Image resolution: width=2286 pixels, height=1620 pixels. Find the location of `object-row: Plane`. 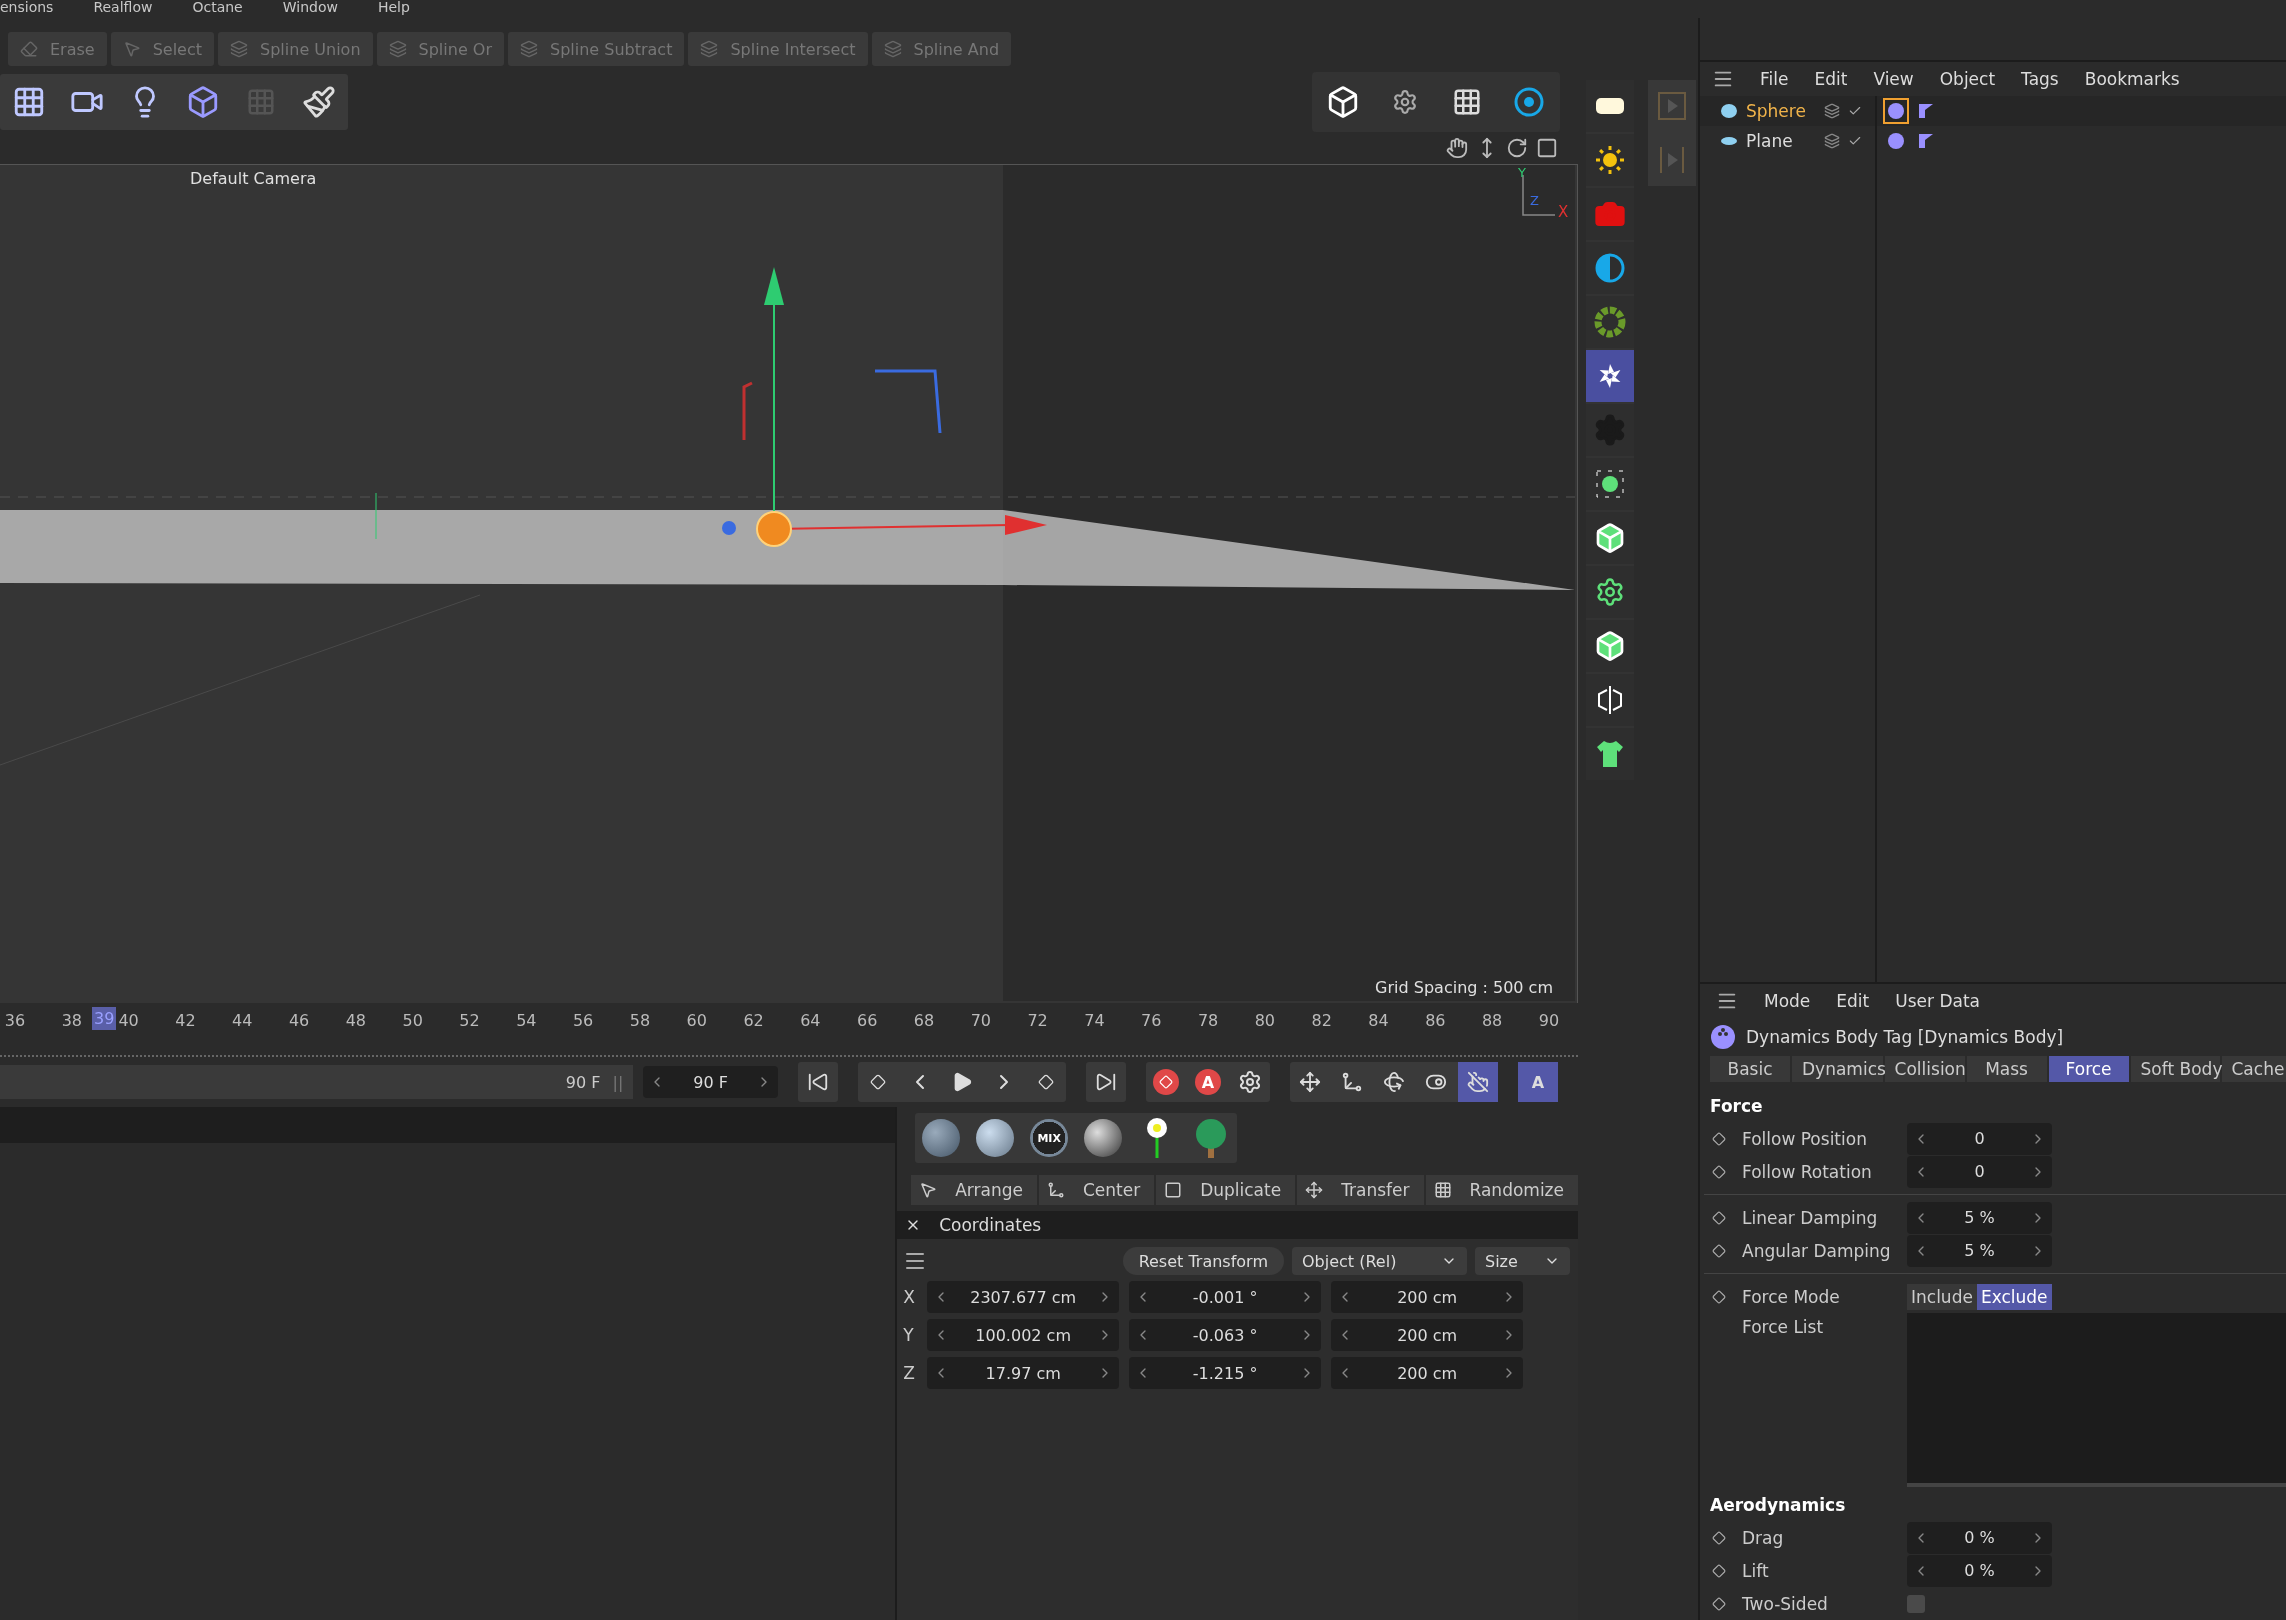

object-row: Plane is located at coordinates (1787, 141).